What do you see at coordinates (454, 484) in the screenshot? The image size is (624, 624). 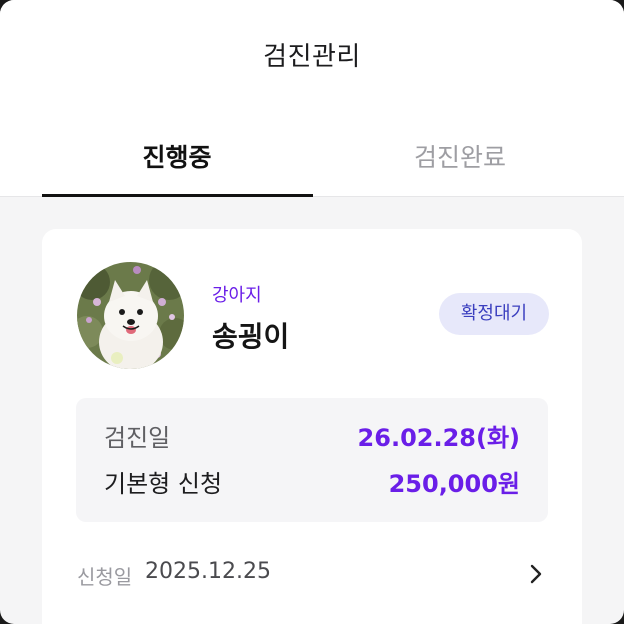 I see `plan-price: 250,000원` at bounding box center [454, 484].